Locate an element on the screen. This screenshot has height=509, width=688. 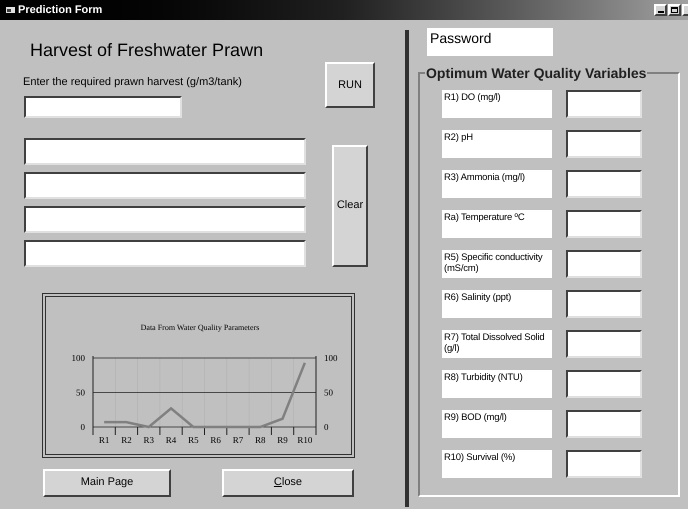
form-heading: Harvest of Freshwater Prawn is located at coordinates (147, 50).